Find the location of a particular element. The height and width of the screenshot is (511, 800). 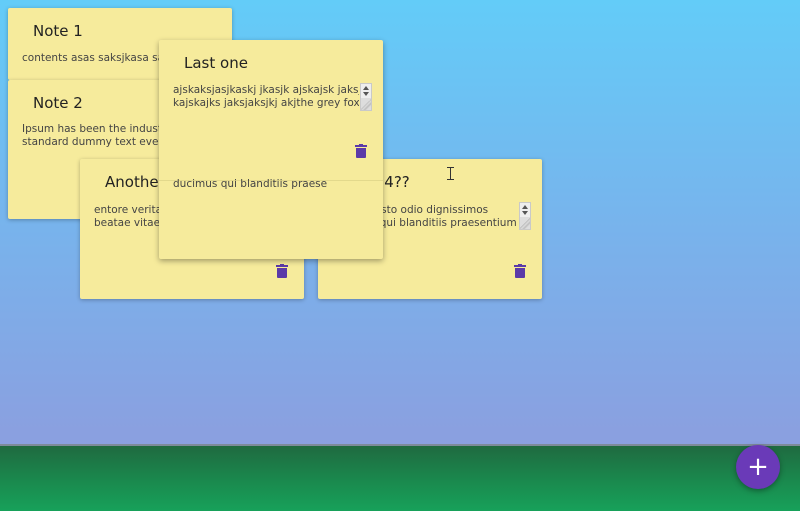

ground-strip is located at coordinates (400, 477).